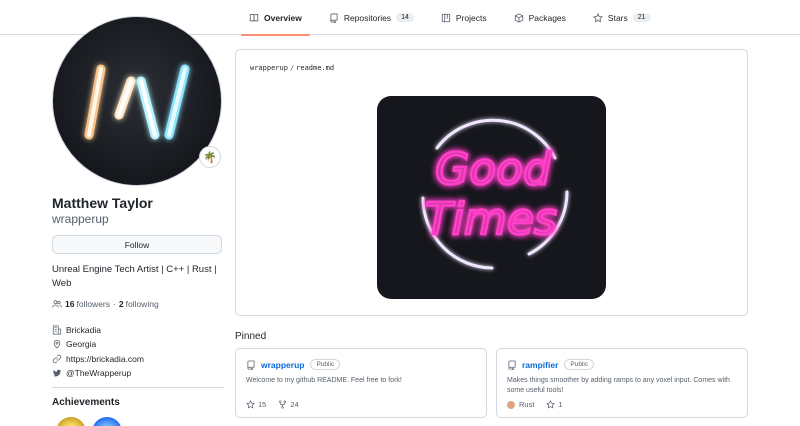 The height and width of the screenshot is (426, 800). What do you see at coordinates (294, 404) in the screenshot?
I see `forks-count: 24` at bounding box center [294, 404].